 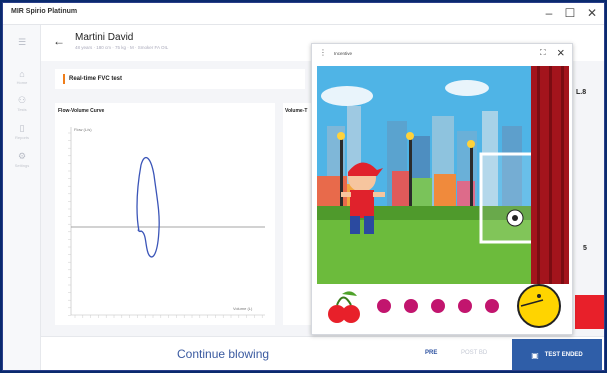 I want to click on sidebar-item-reports: ▯ Reports, so click(x=22, y=131).